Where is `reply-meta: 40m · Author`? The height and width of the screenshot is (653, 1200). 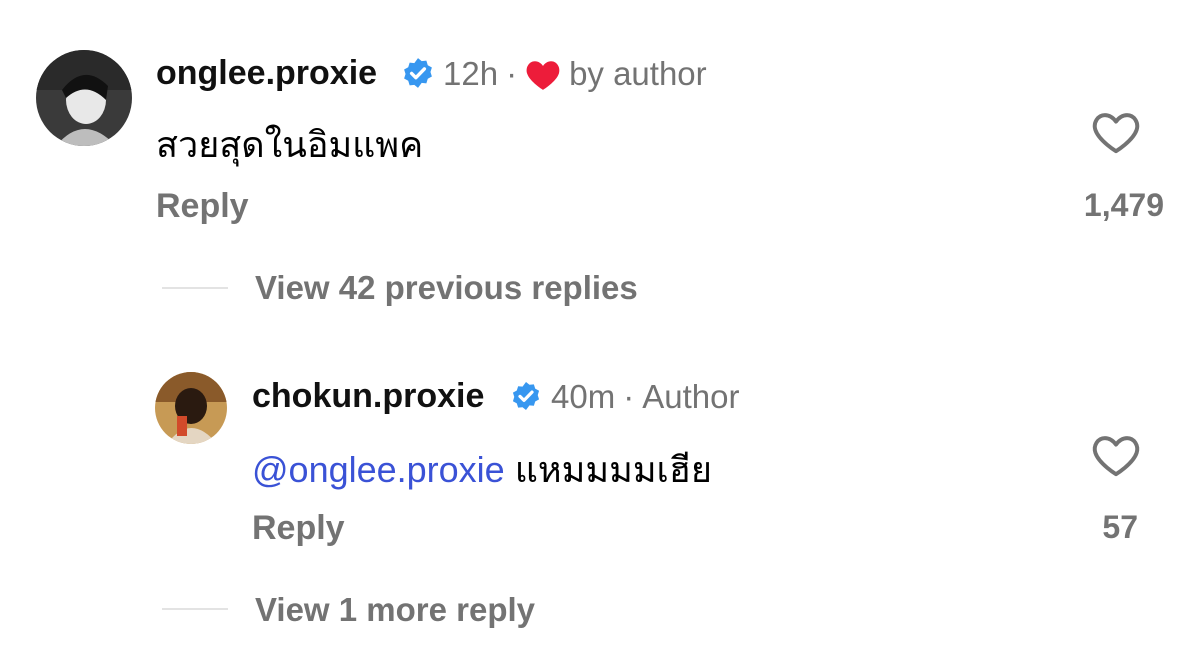 reply-meta: 40m · Author is located at coordinates (645, 397).